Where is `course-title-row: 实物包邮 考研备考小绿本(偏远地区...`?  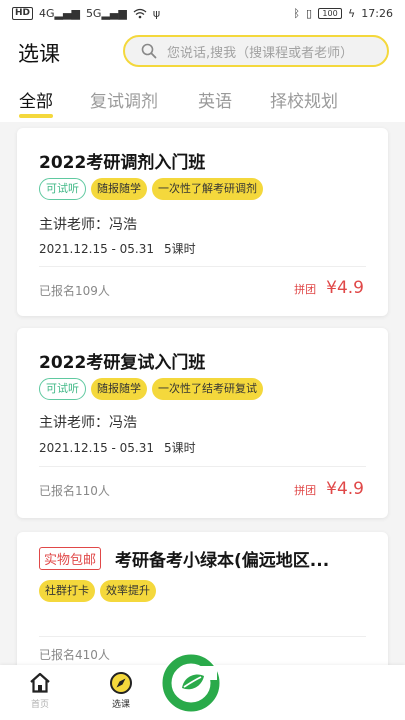
course-title-row: 实物包邮 考研备考小绿本(偏远地区... is located at coordinates (184, 558).